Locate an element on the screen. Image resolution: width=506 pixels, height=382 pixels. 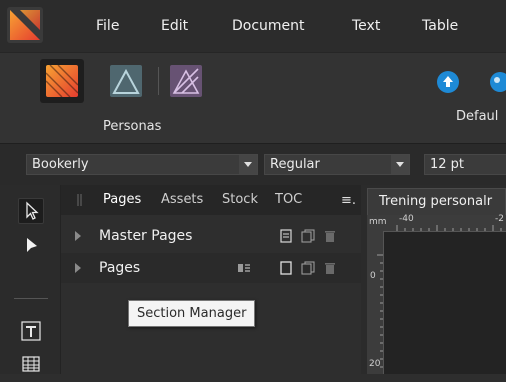
master-pages-section: Master Pages is located at coordinates (211, 236).